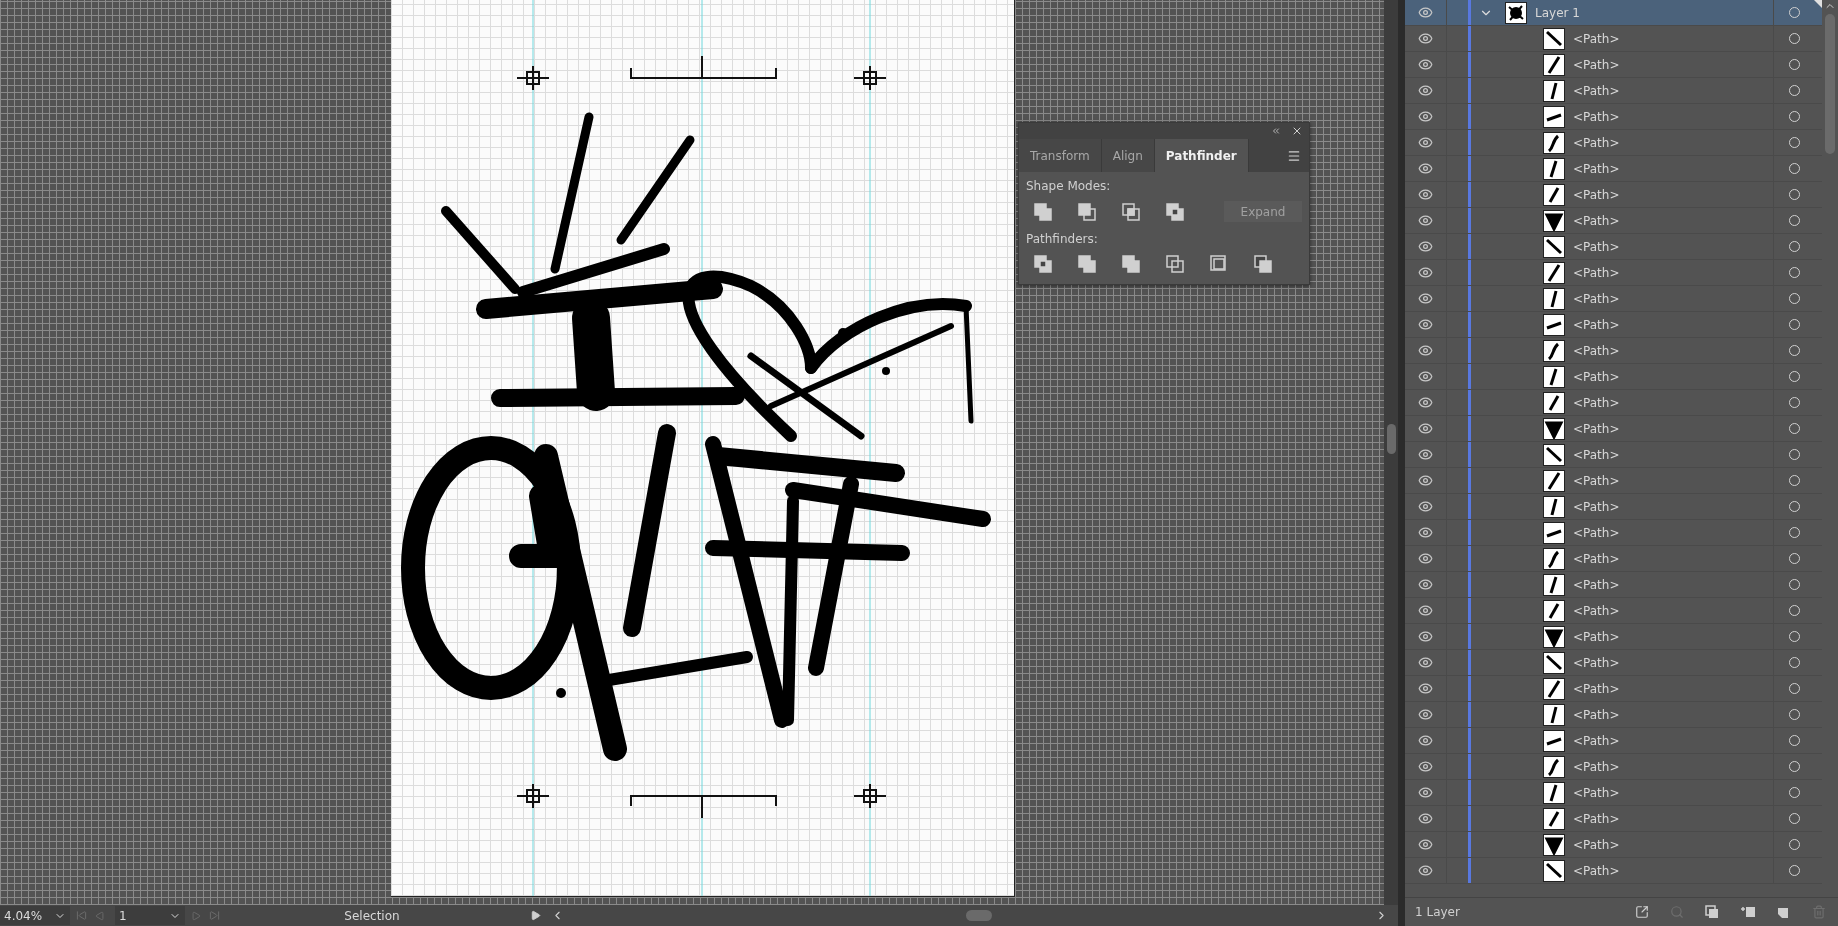  What do you see at coordinates (1748, 912) in the screenshot?
I see `new-sublayer-icon` at bounding box center [1748, 912].